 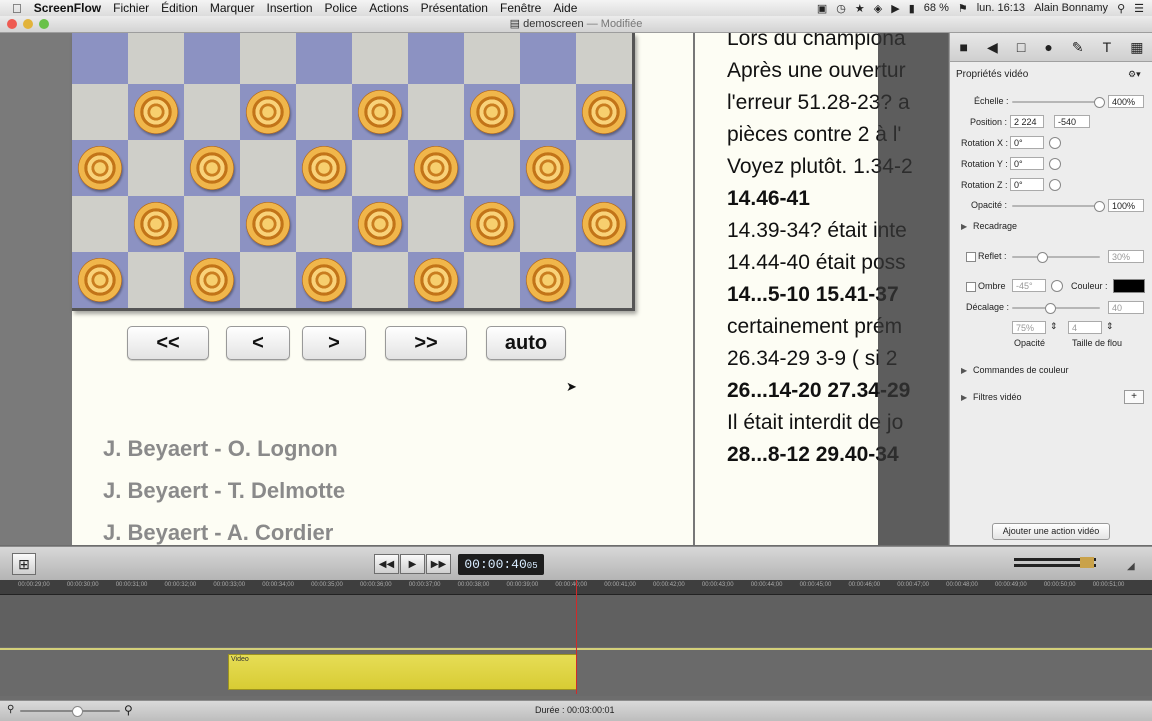 I want to click on video-tab-icon: ■, so click(x=964, y=47).